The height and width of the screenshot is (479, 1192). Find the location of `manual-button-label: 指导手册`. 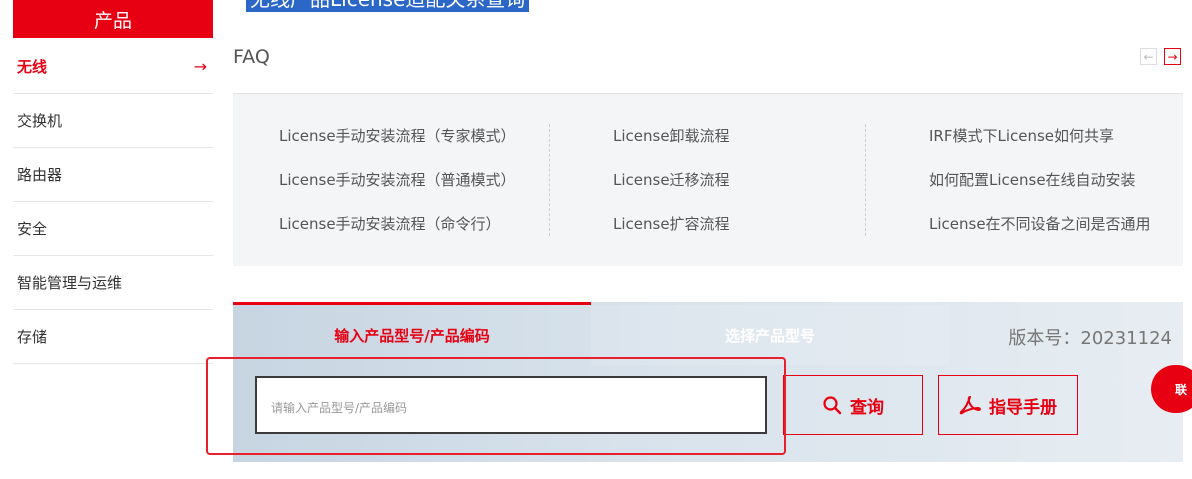

manual-button-label: 指导手册 is located at coordinates (1023, 407).